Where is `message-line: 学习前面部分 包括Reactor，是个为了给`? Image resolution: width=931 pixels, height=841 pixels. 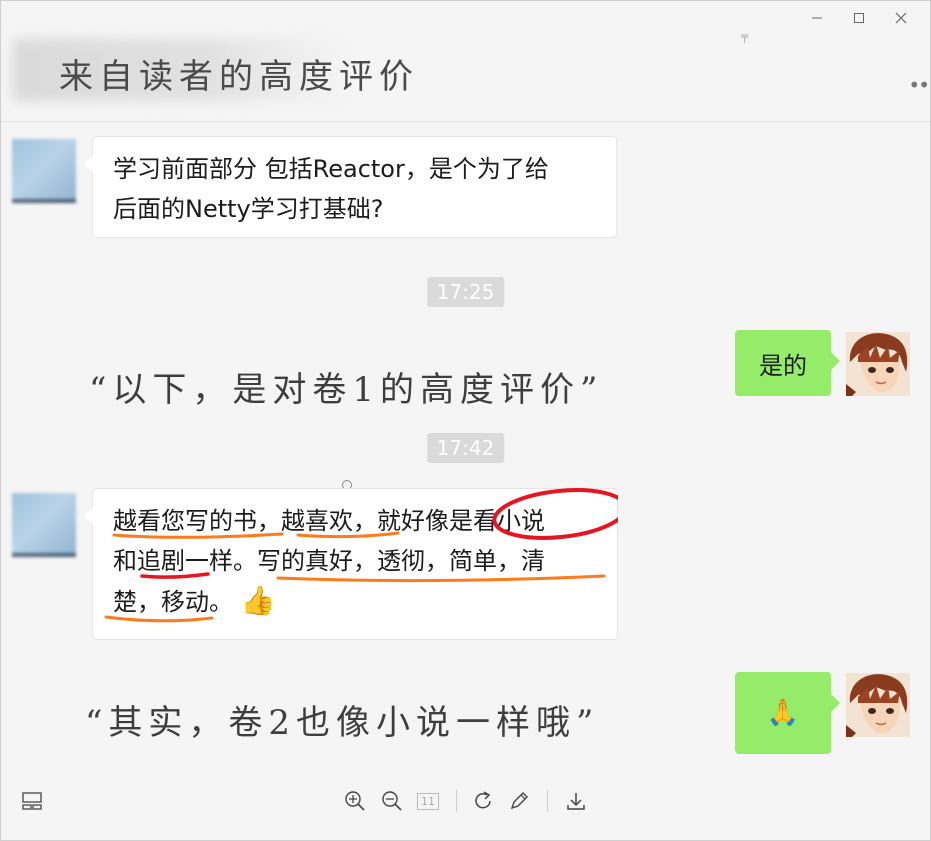 message-line: 学习前面部分 包括Reactor，是个为了给 is located at coordinates (331, 169).